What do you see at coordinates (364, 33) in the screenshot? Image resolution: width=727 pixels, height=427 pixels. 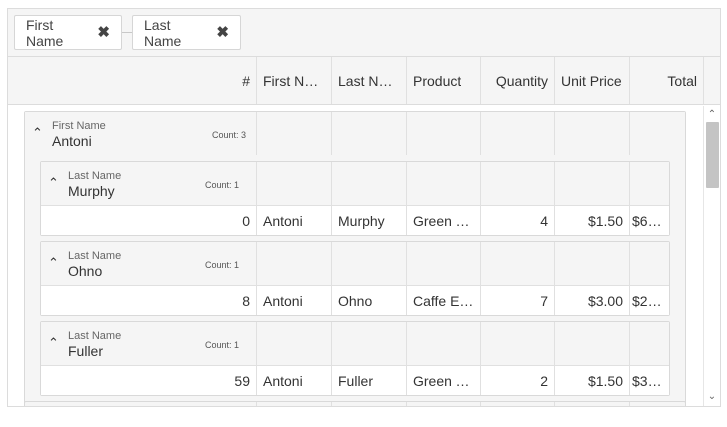 I see `group-by-panel: First Name ✖ Last Name ✖` at bounding box center [364, 33].